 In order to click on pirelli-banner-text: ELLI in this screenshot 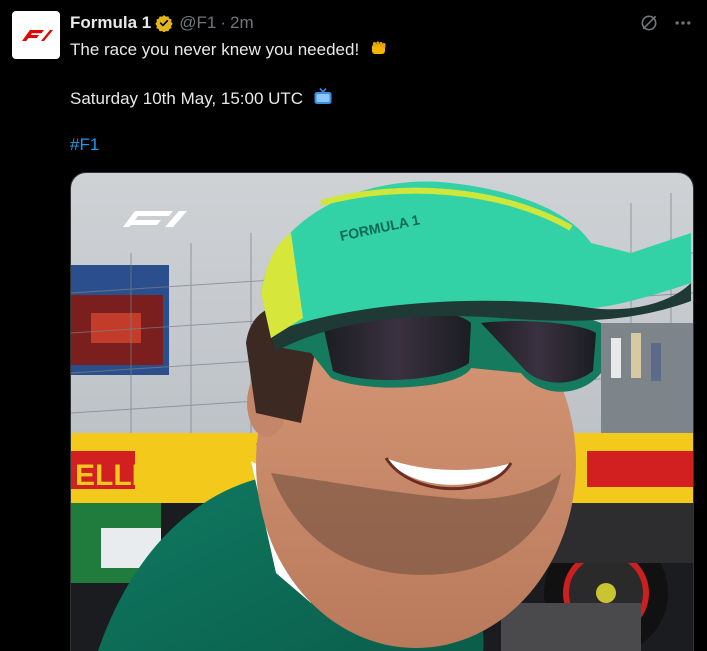, I will do `click(107, 475)`.